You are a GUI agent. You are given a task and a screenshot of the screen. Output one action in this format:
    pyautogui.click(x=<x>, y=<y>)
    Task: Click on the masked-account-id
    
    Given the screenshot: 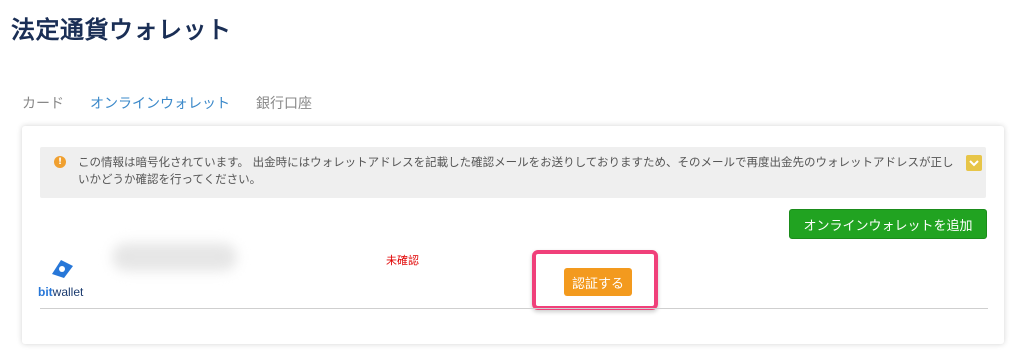 What is the action you would take?
    pyautogui.click(x=174, y=257)
    